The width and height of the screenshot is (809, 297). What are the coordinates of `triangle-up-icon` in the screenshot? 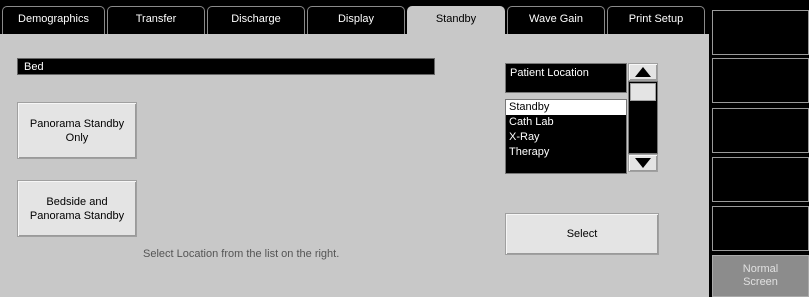 It's located at (643, 72).